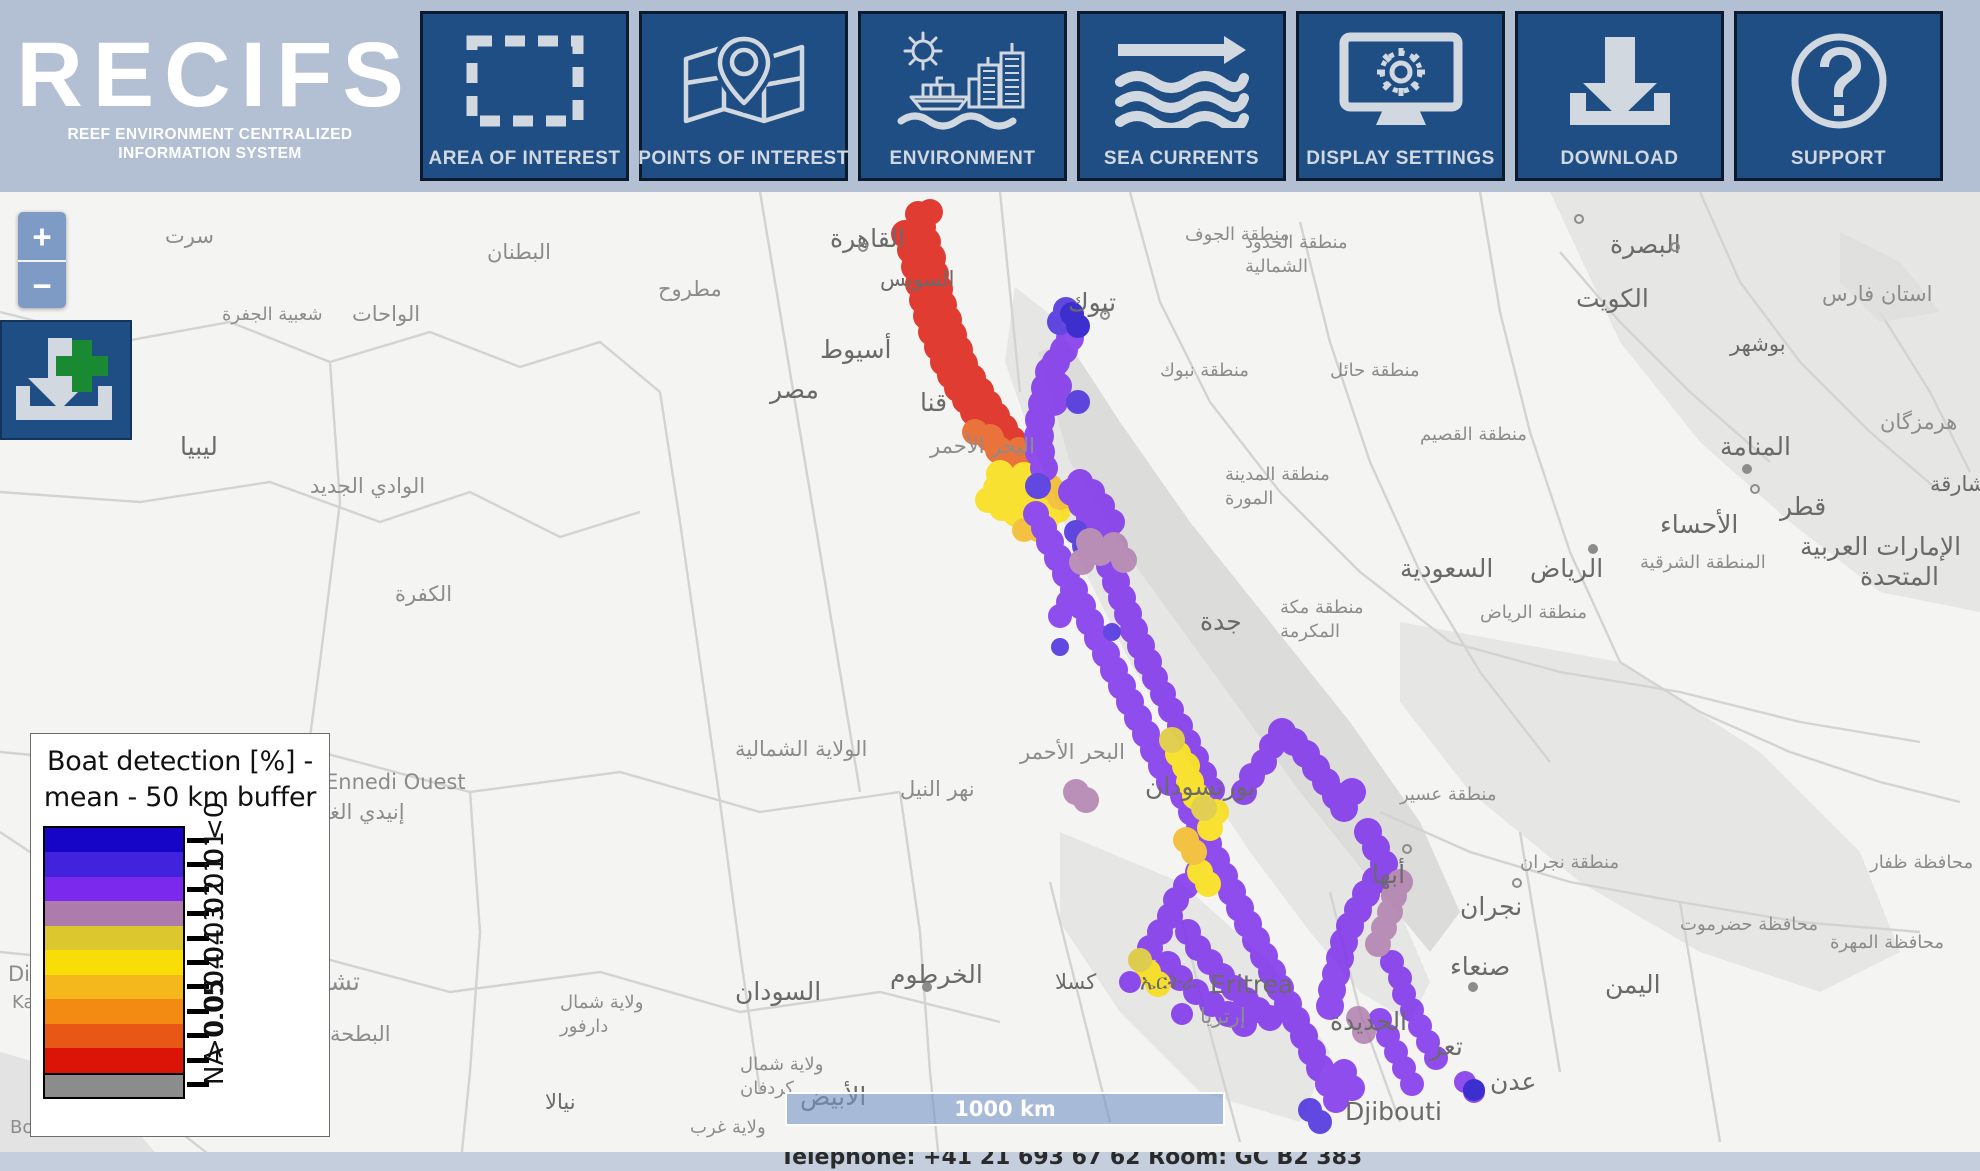 This screenshot has width=1980, height=1171. I want to click on question-circle-icon, so click(1838, 81).